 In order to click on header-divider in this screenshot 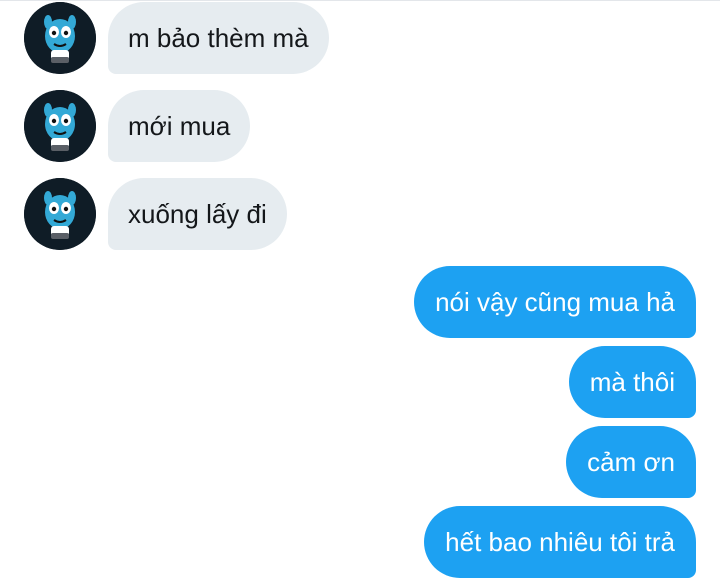, I will do `click(360, 0)`.